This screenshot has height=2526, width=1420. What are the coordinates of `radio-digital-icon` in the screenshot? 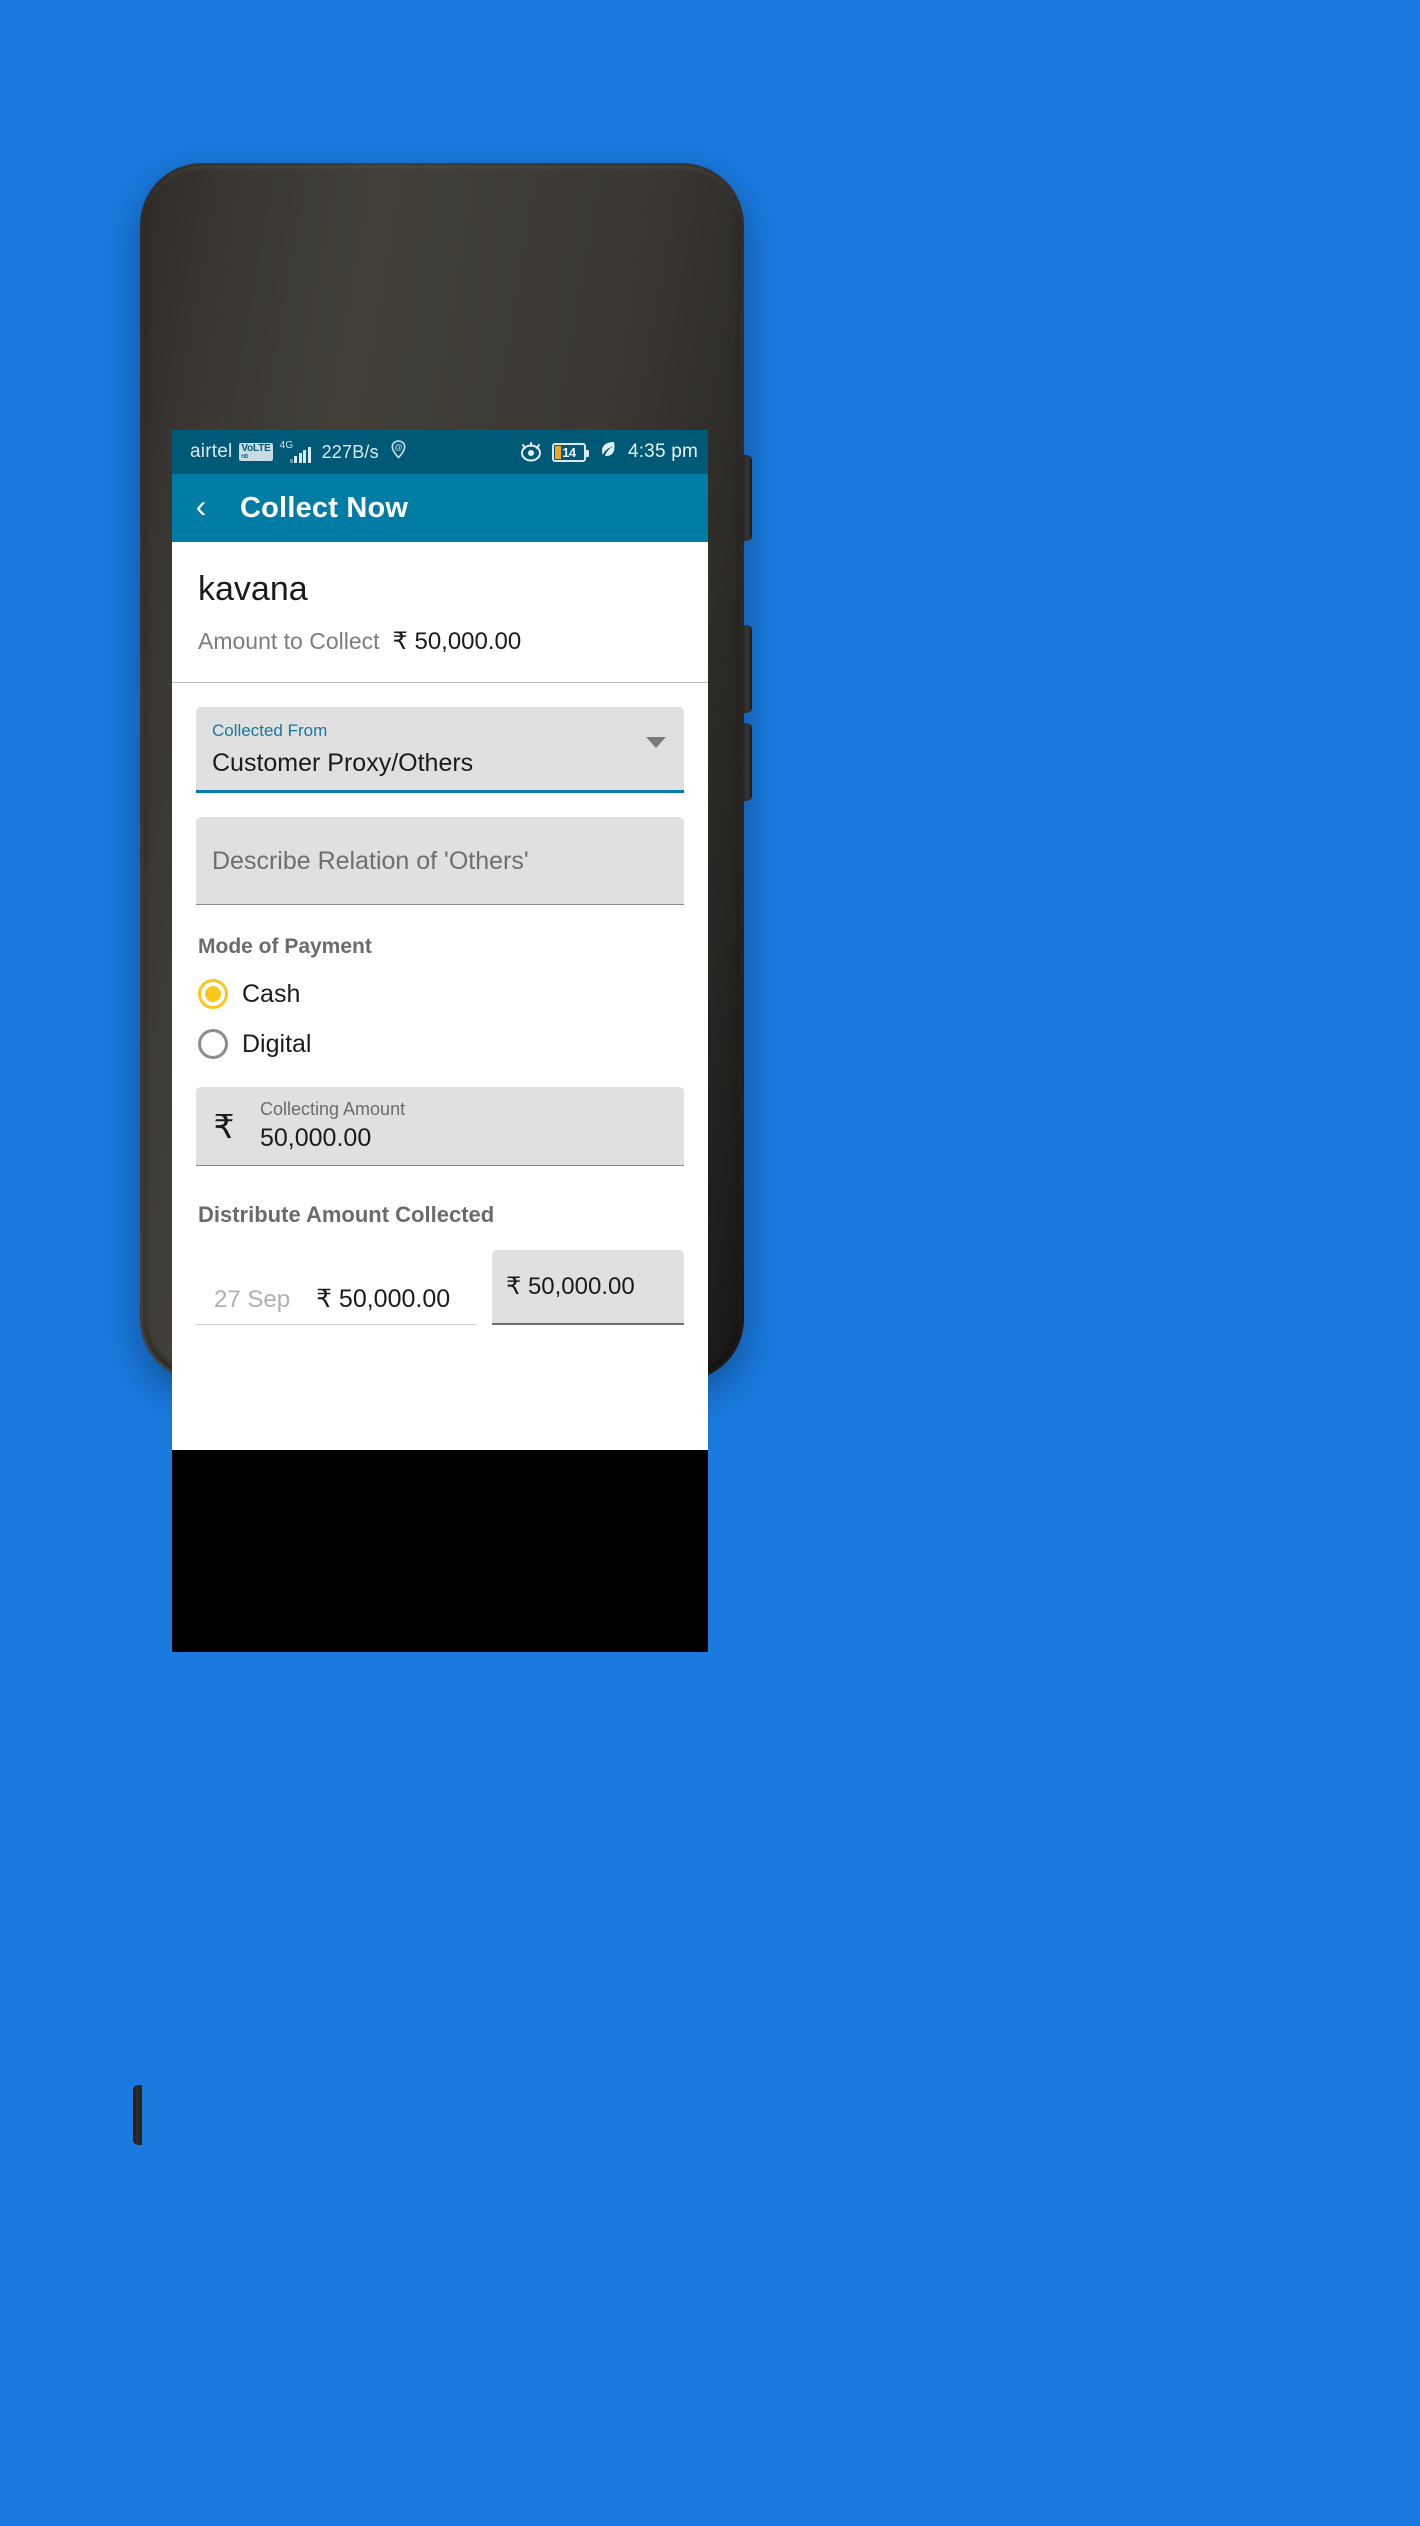 It's located at (213, 1044).